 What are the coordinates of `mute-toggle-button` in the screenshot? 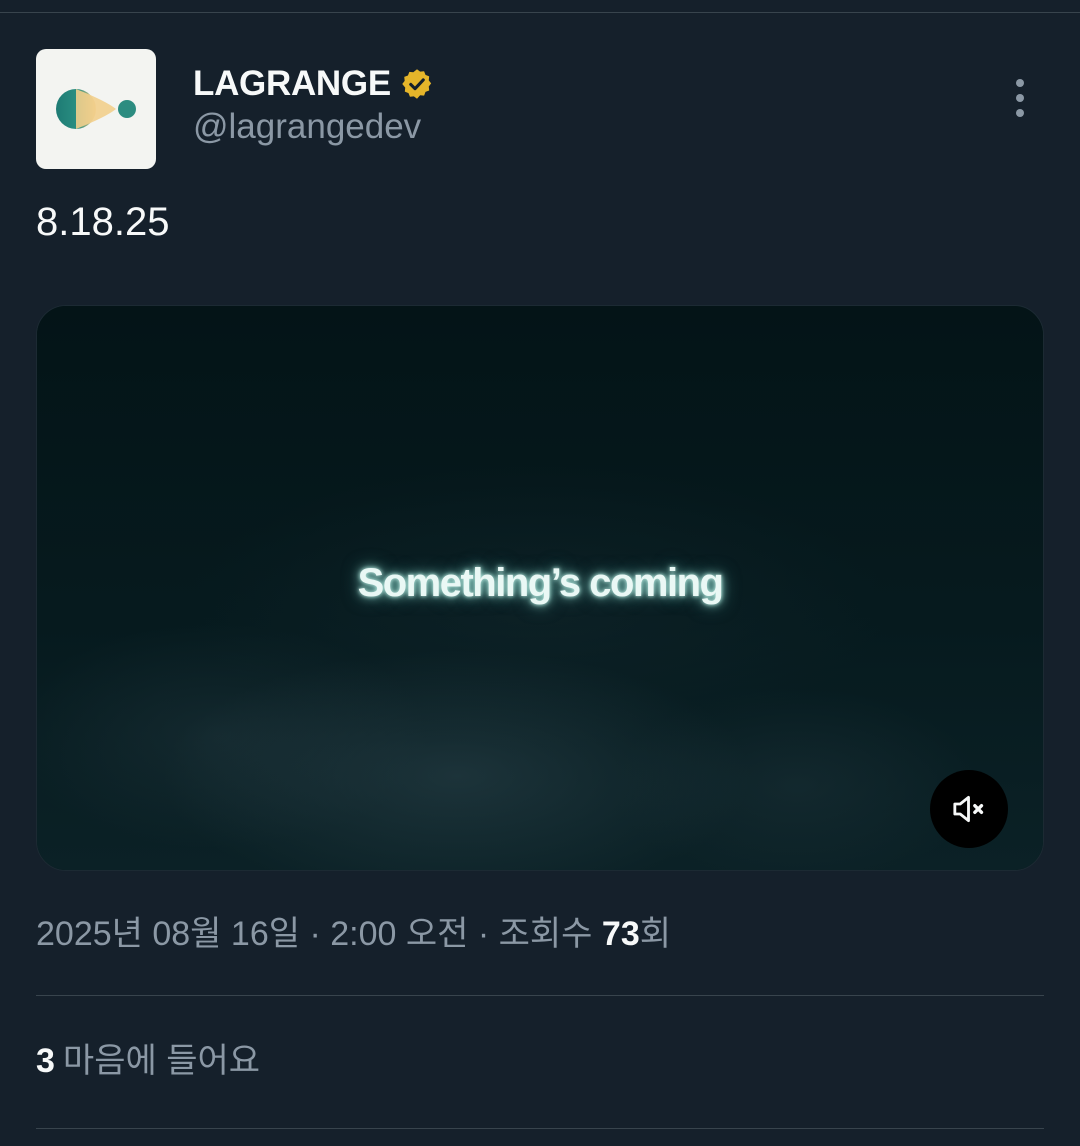 It's located at (969, 809).